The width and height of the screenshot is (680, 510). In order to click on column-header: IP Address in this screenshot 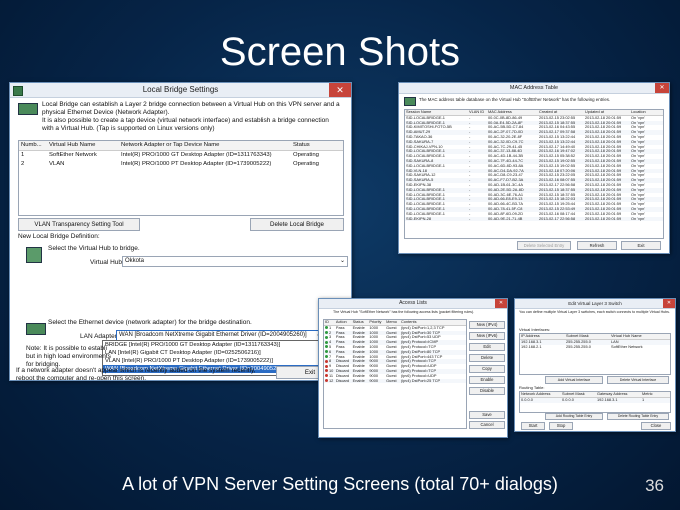, I will do `click(542, 336)`.